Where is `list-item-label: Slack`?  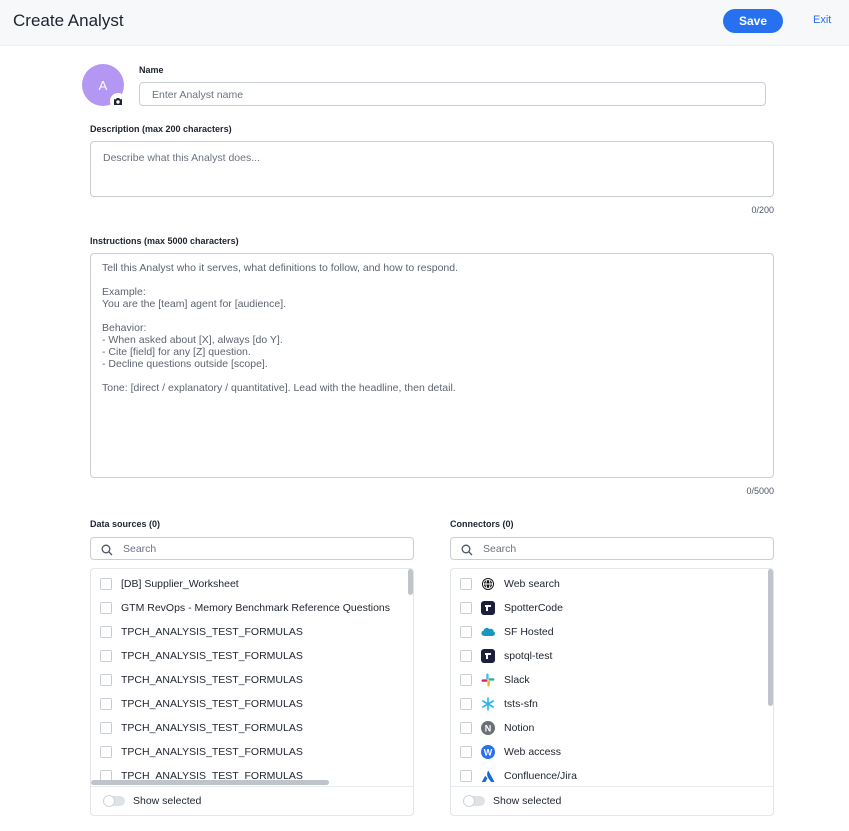 list-item-label: Slack is located at coordinates (517, 680).